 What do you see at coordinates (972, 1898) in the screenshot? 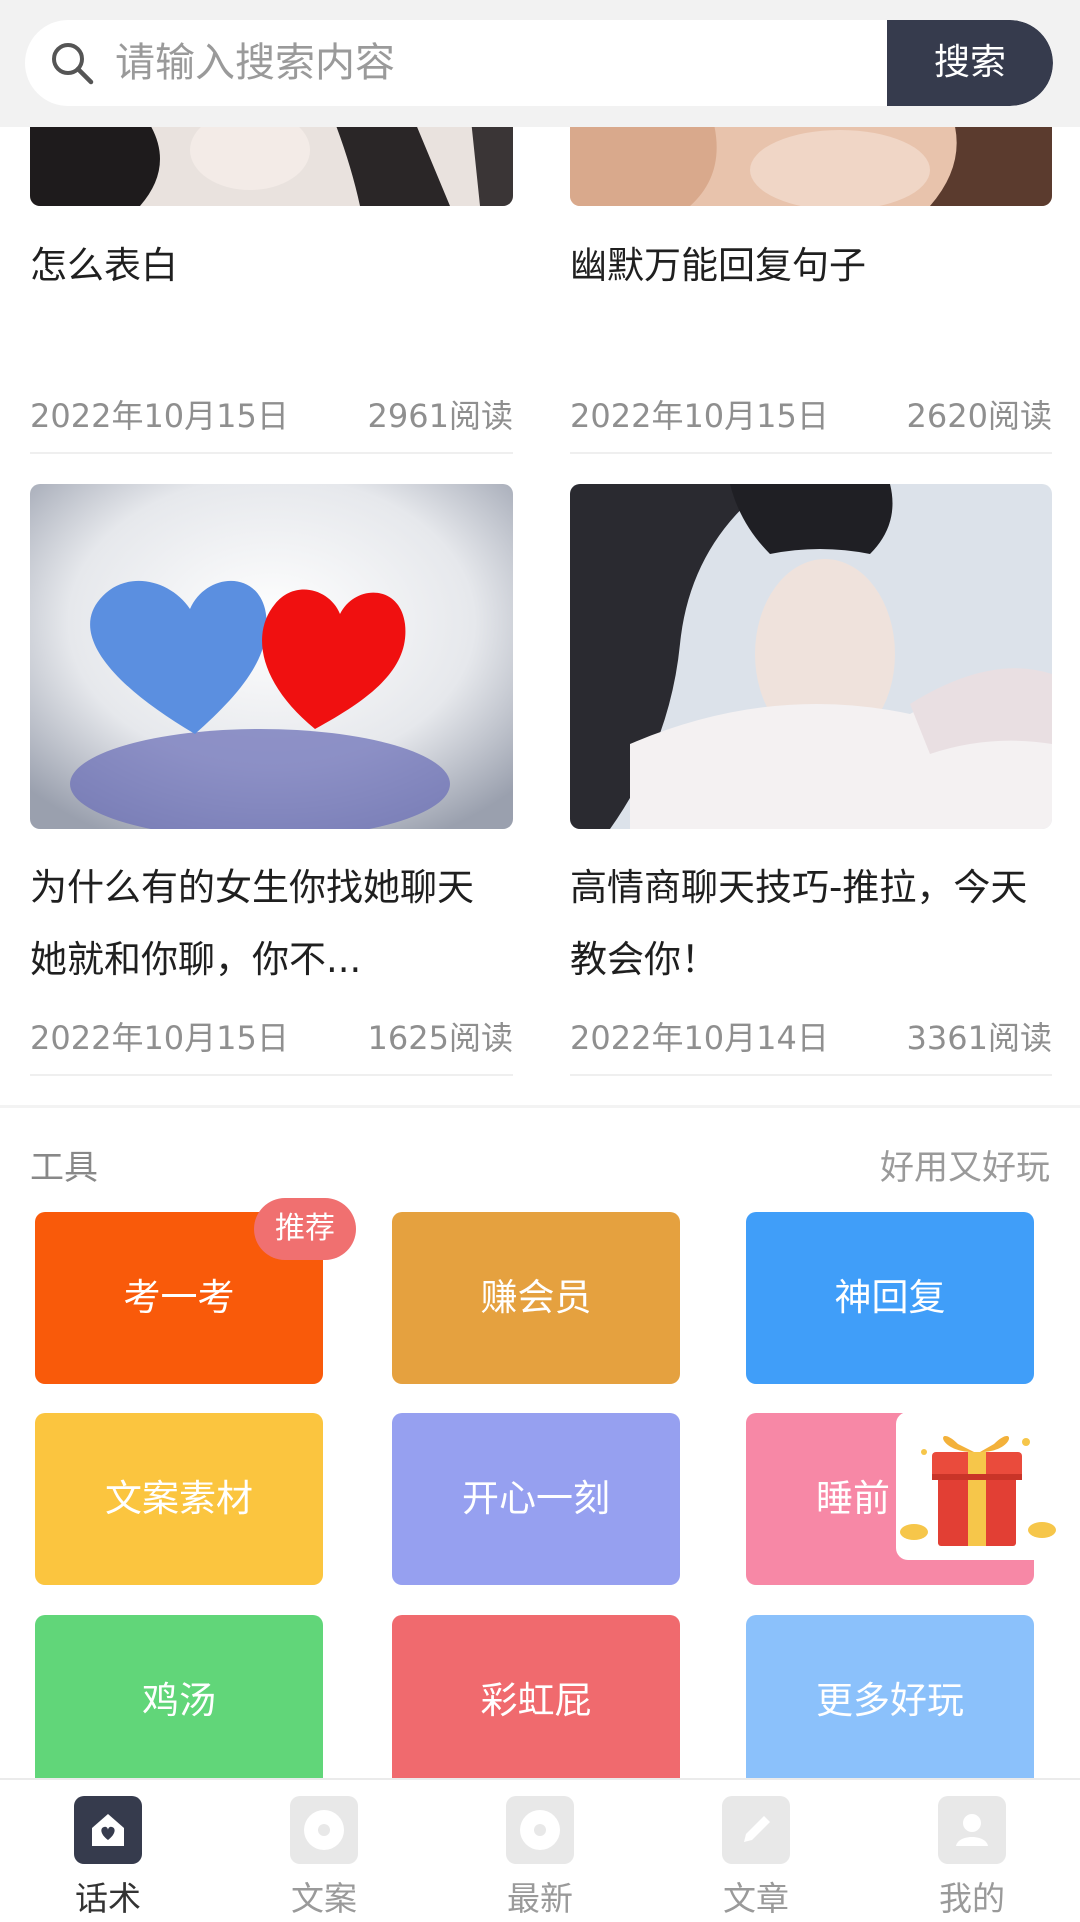
I see `nav-label: 我的` at bounding box center [972, 1898].